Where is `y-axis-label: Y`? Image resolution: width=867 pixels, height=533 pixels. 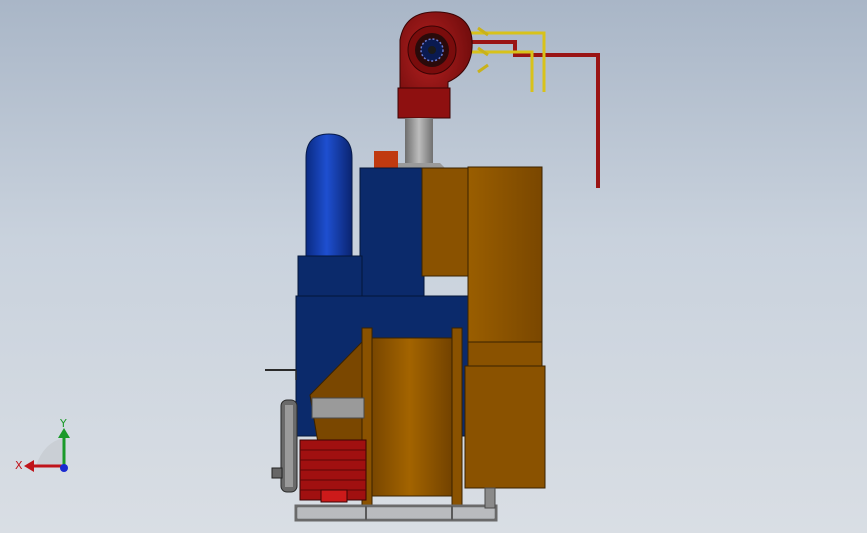
y-axis-label: Y is located at coordinates (63, 423).